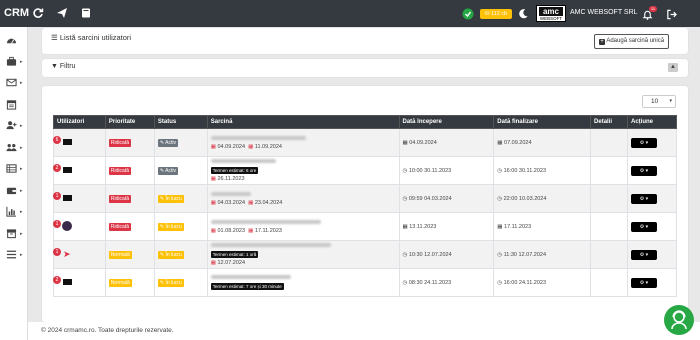 The image size is (700, 340). Describe the element at coordinates (79, 282) in the screenshot. I see `user-cell: 2` at that location.